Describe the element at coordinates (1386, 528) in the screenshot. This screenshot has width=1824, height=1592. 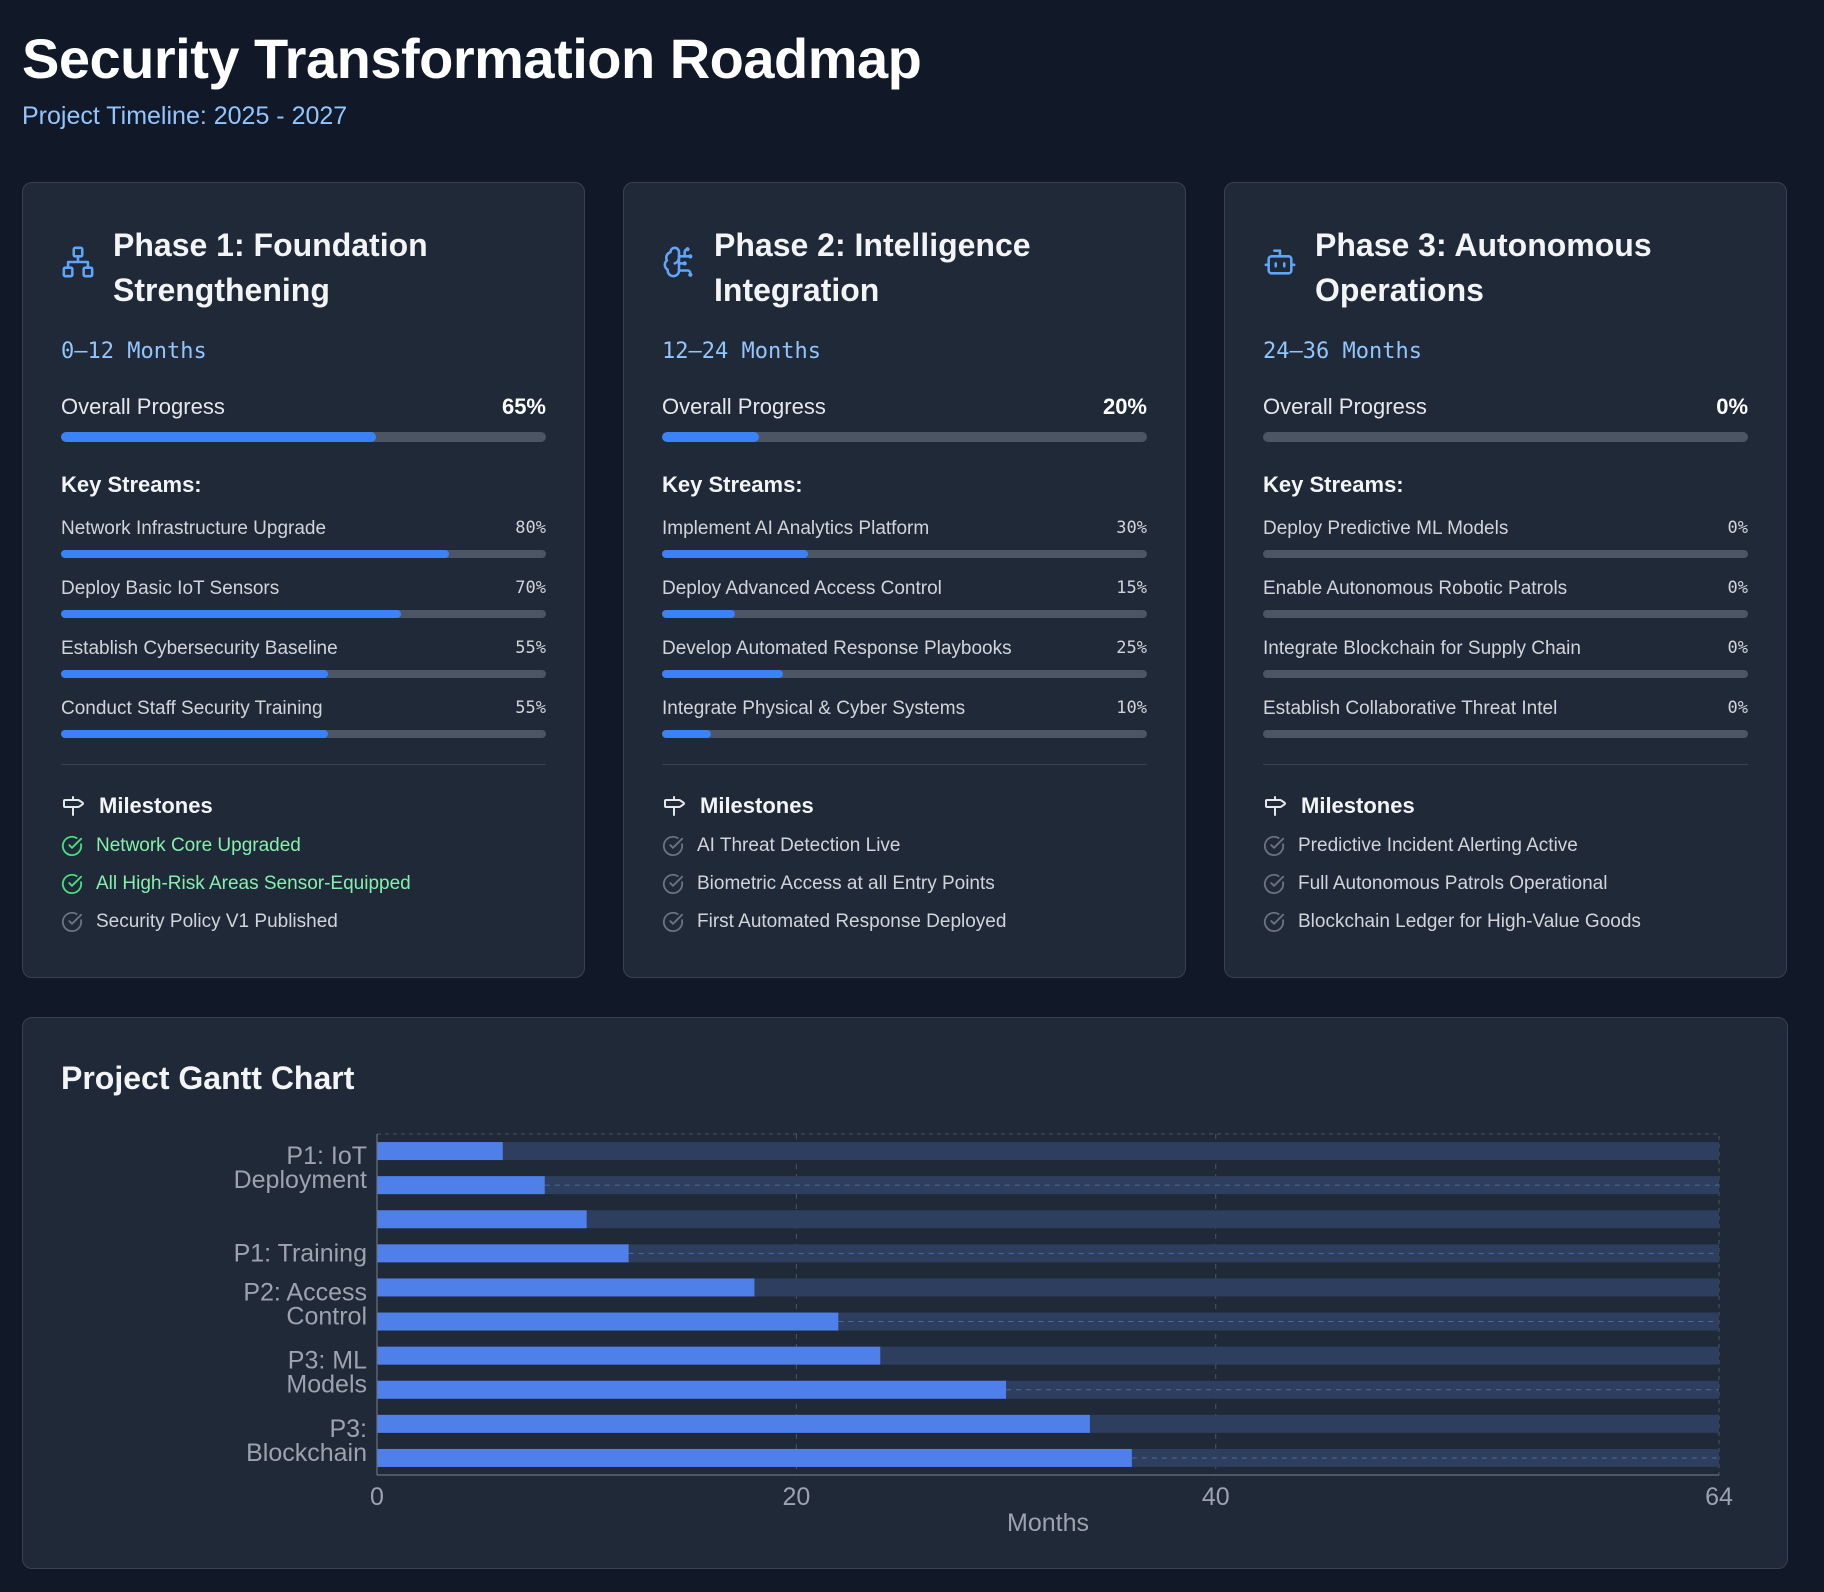
I see `stream-label: Deploy Predictive ML Models` at that location.